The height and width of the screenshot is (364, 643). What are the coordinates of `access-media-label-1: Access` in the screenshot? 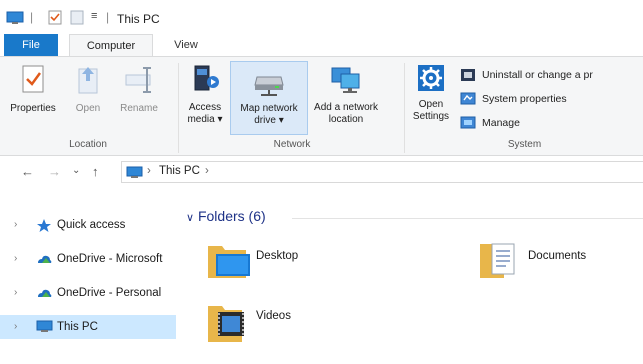 It's located at (205, 107).